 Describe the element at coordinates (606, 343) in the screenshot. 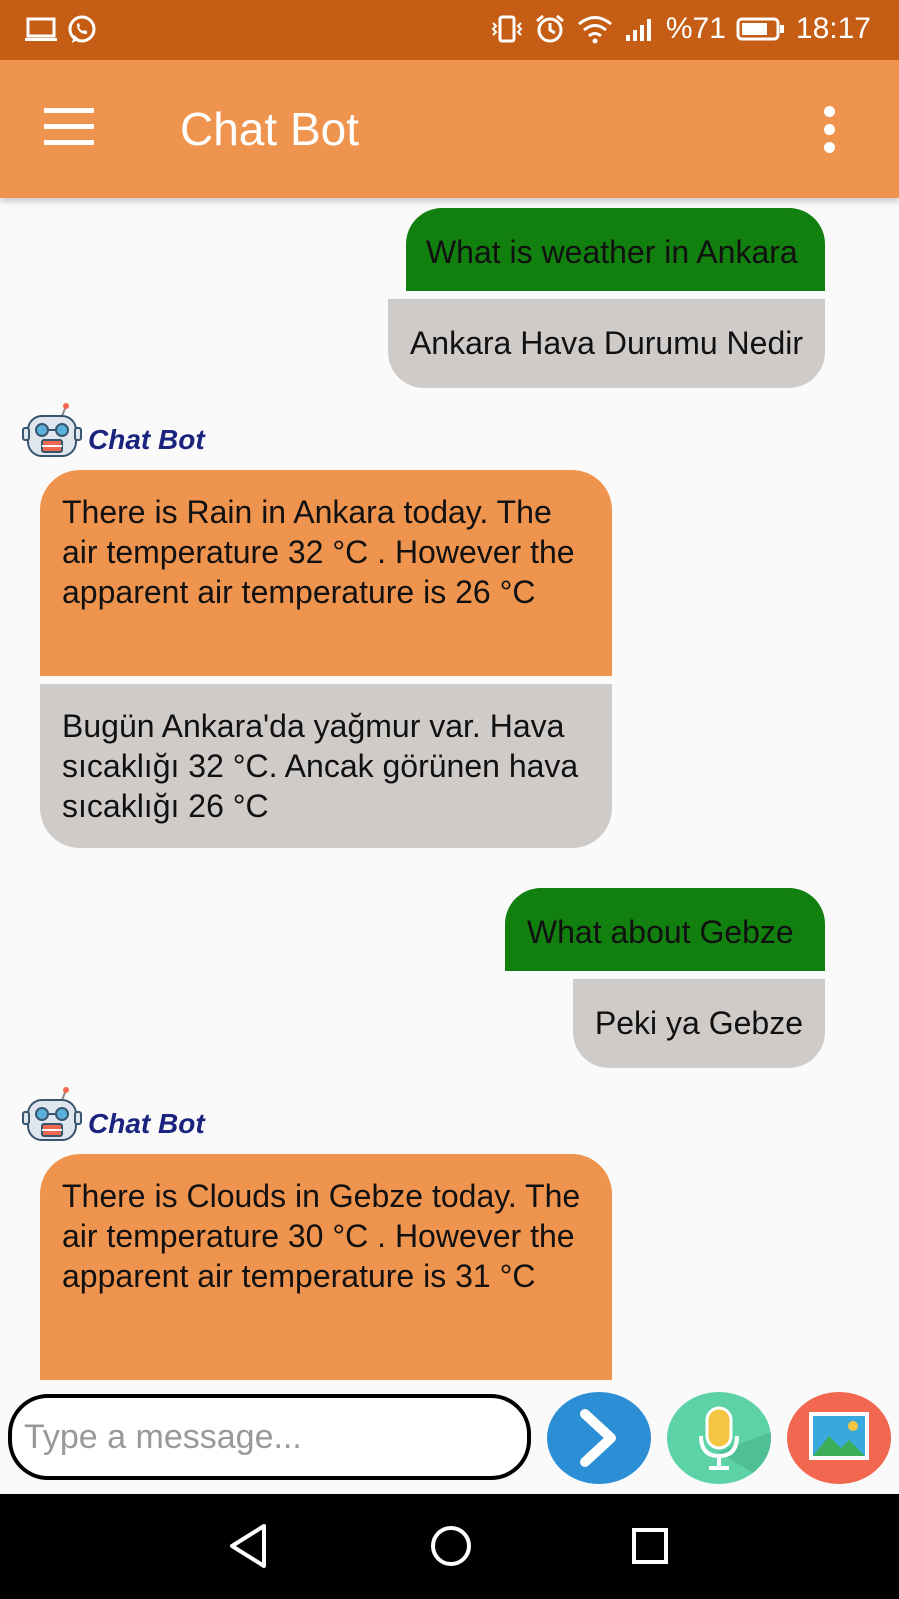

I see `user-message-translation: Ankara Hava Durumu Nedir` at that location.